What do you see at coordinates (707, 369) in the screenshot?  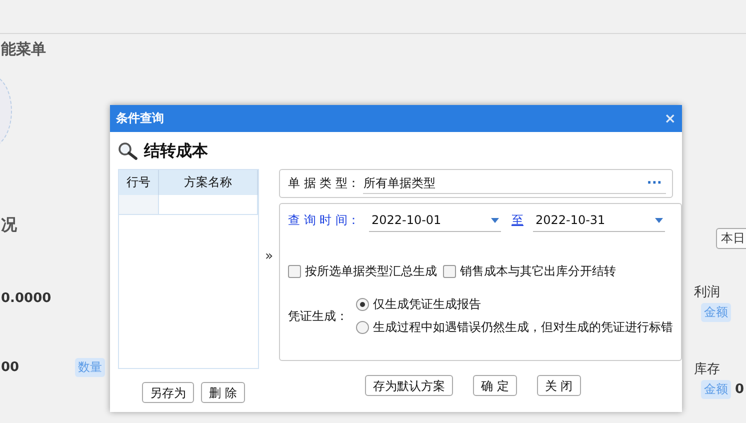 I see `stock-label: 库存` at bounding box center [707, 369].